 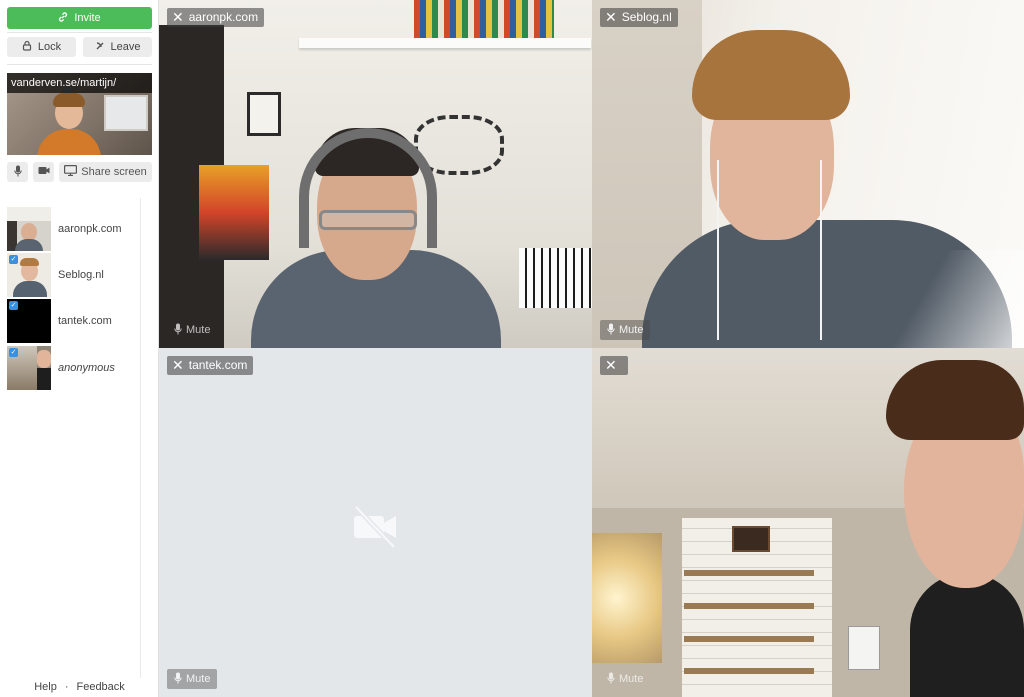 I want to click on desk-clutter, so click(x=234, y=212).